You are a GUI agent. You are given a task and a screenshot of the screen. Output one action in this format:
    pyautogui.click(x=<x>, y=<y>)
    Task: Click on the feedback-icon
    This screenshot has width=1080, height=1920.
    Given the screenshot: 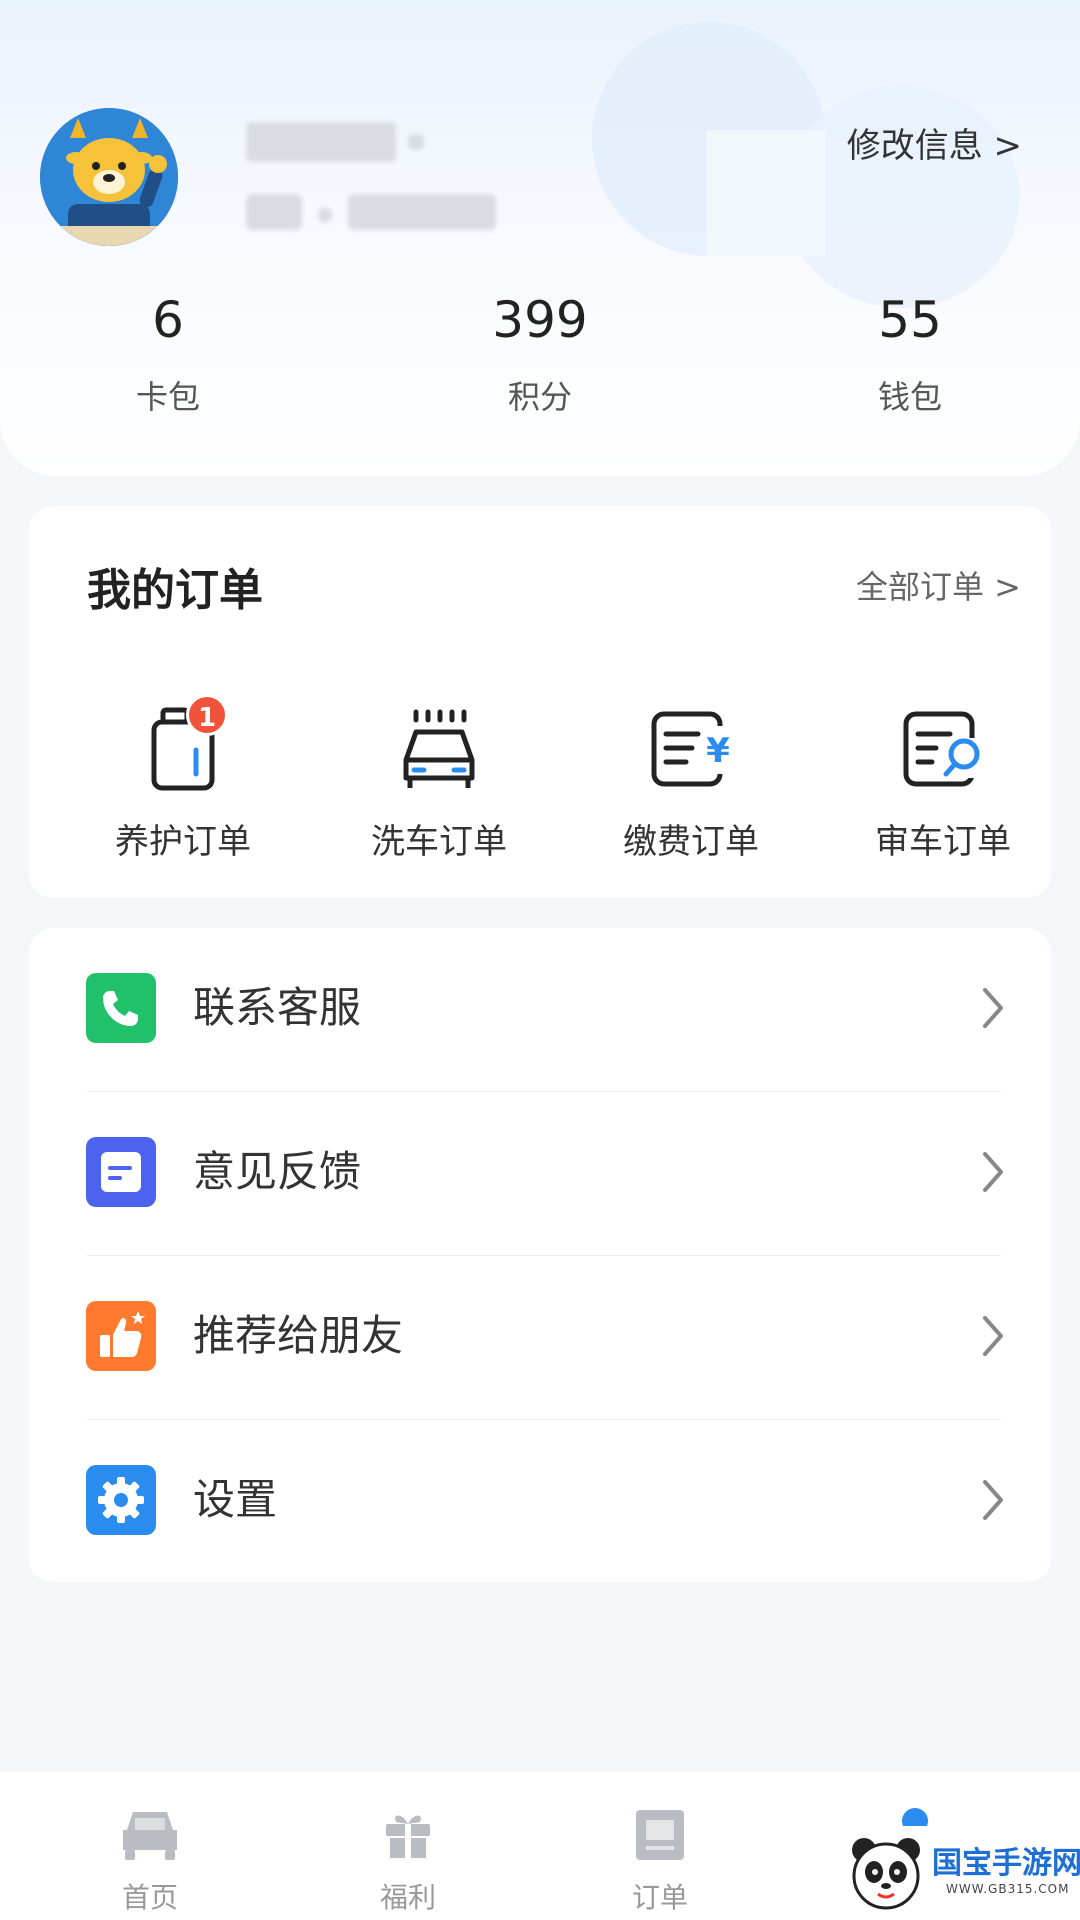 What is the action you would take?
    pyautogui.click(x=121, y=1172)
    